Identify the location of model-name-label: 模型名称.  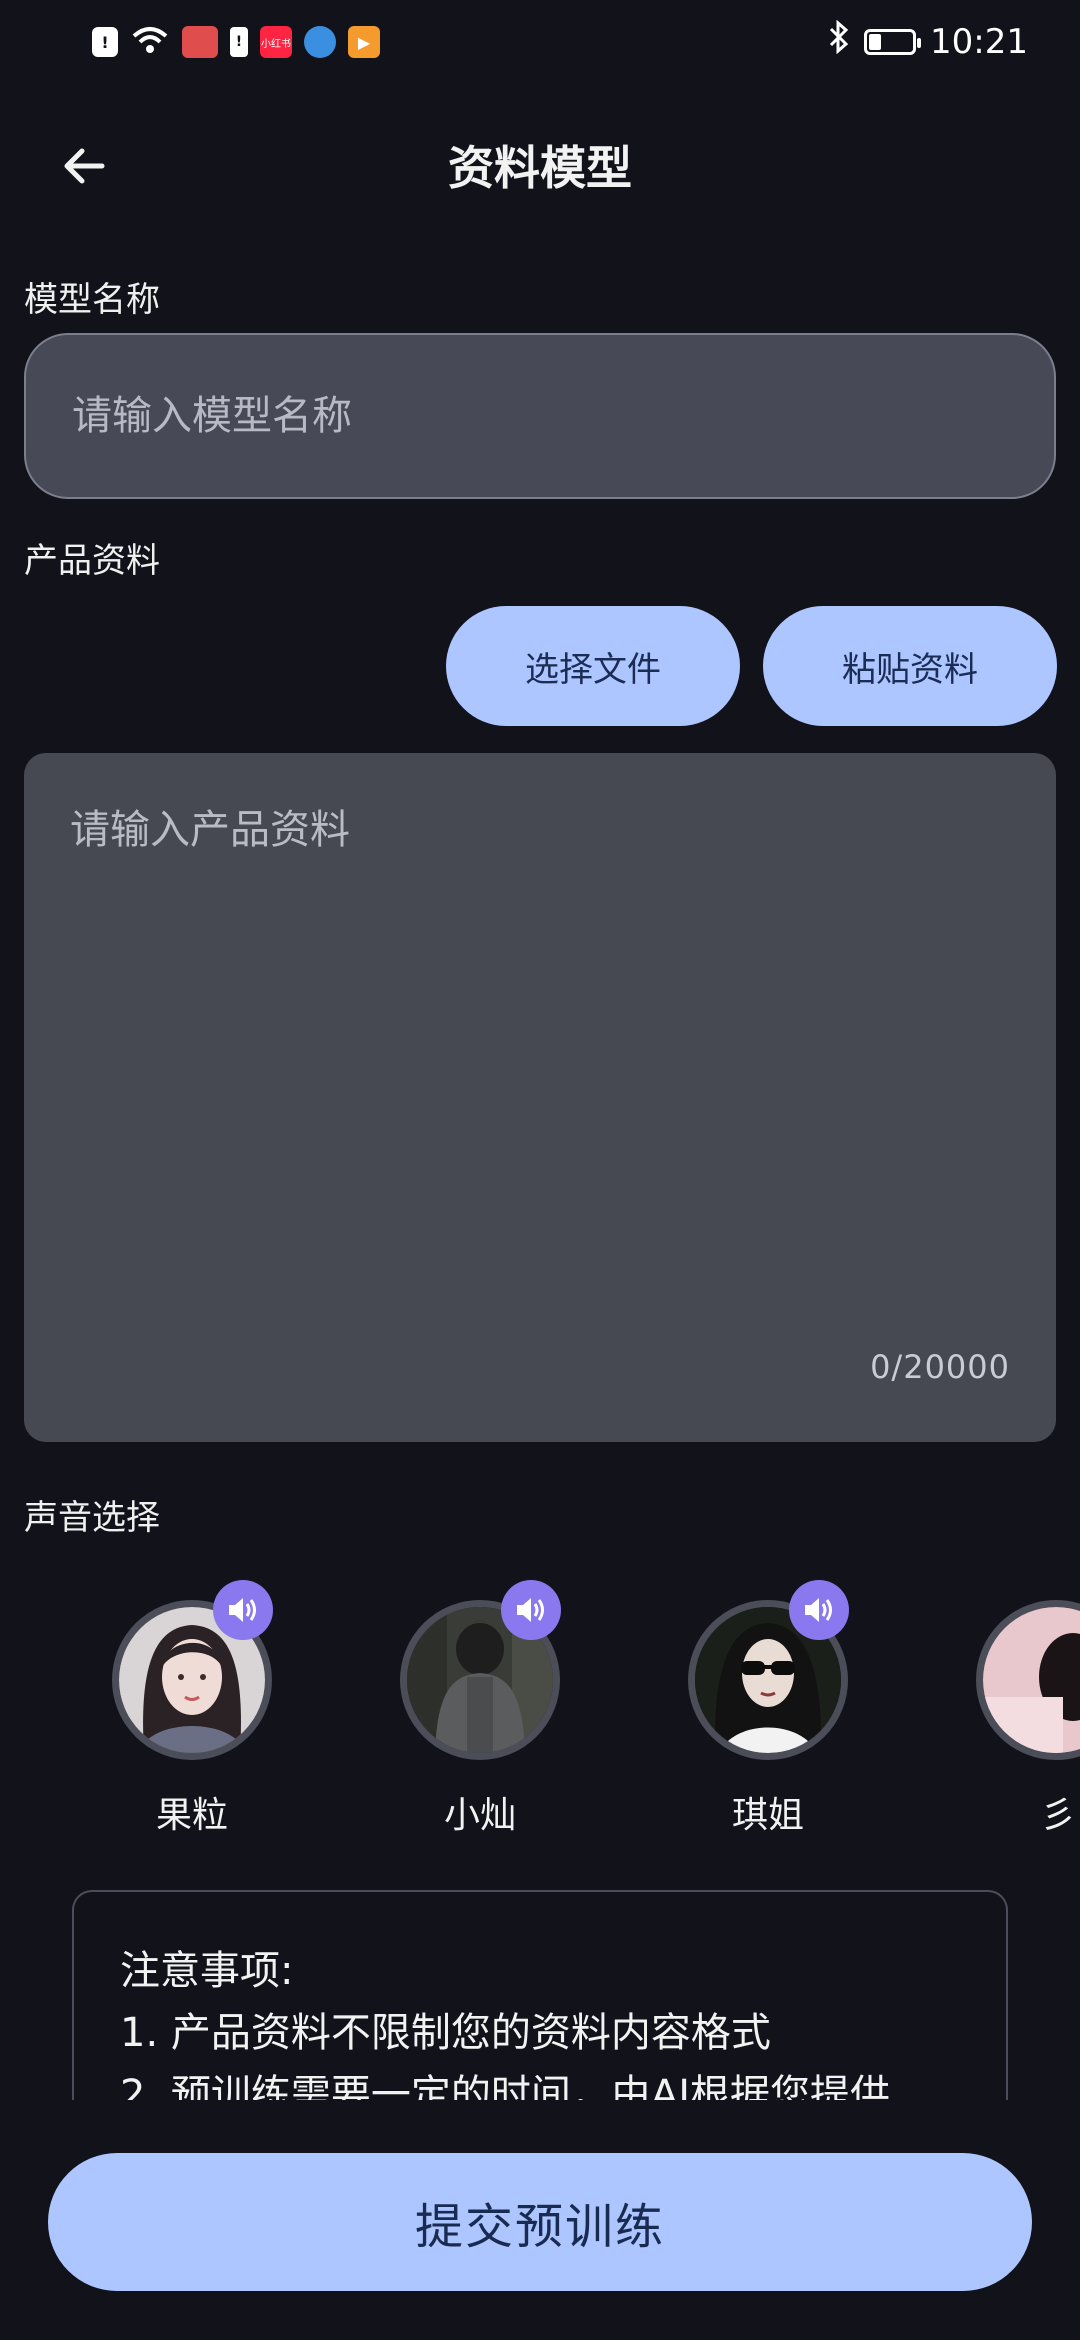
(92, 300).